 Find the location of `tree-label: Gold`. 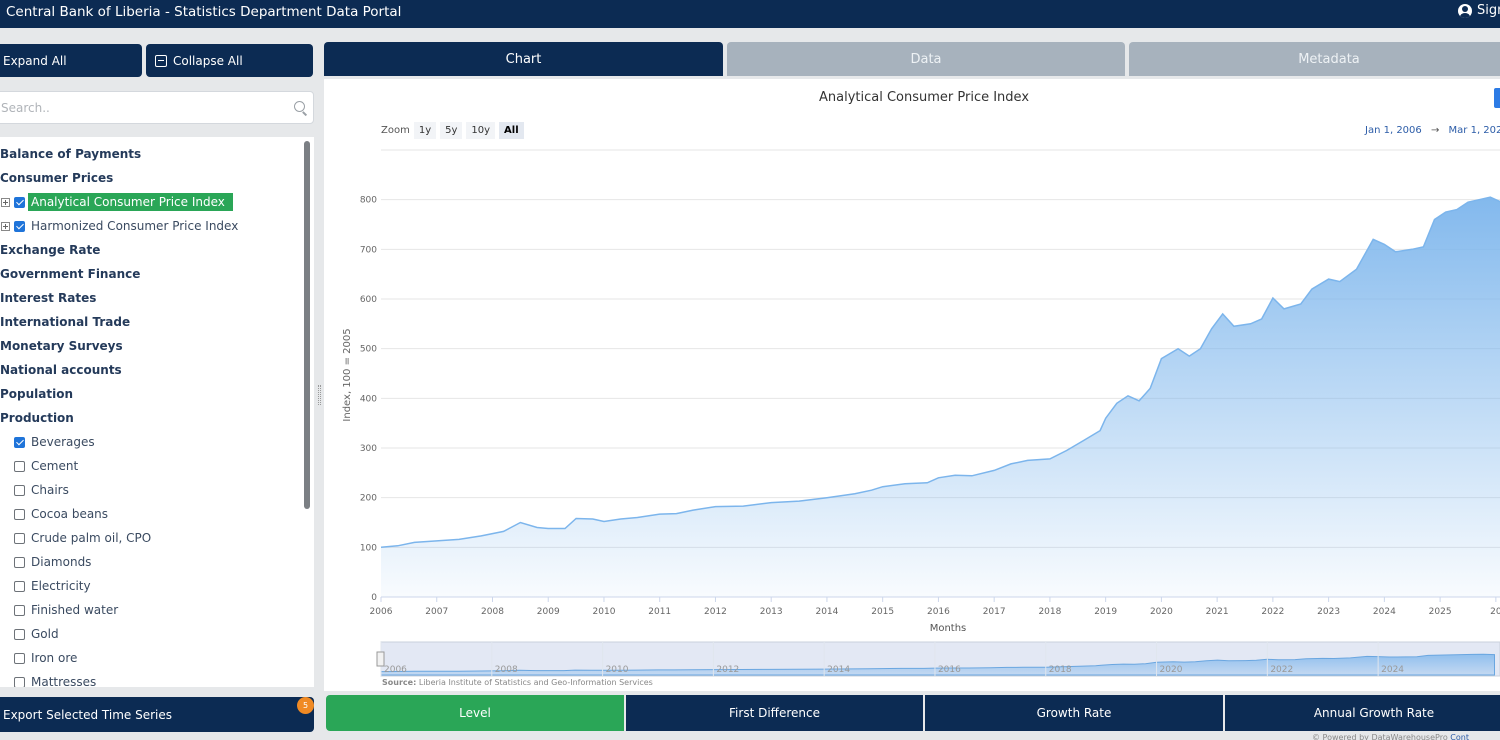

tree-label: Gold is located at coordinates (45, 634).